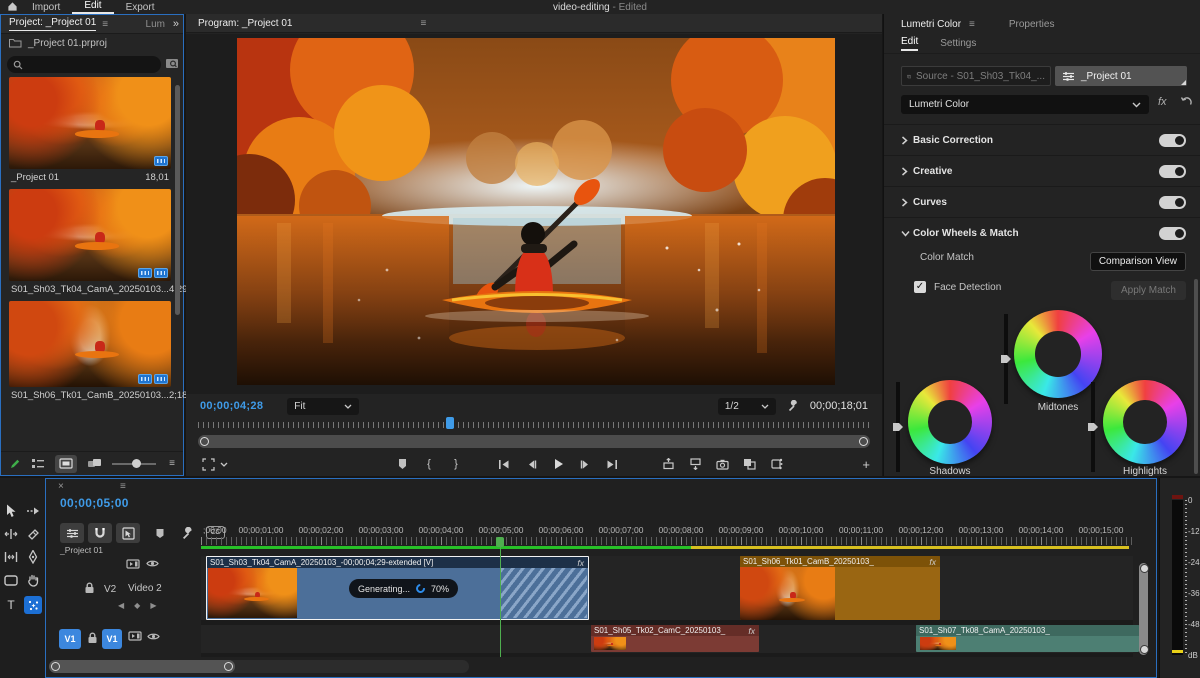  I want to click on fx-bypass-icon: fx, so click(1162, 102).